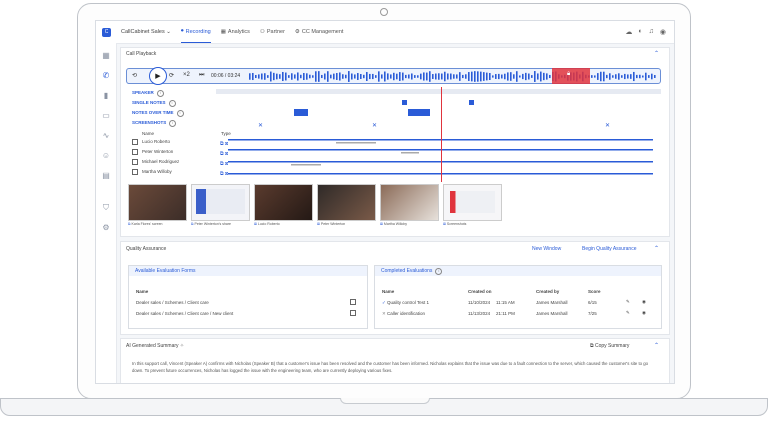  I want to click on phone-icon: ✆, so click(106, 75).